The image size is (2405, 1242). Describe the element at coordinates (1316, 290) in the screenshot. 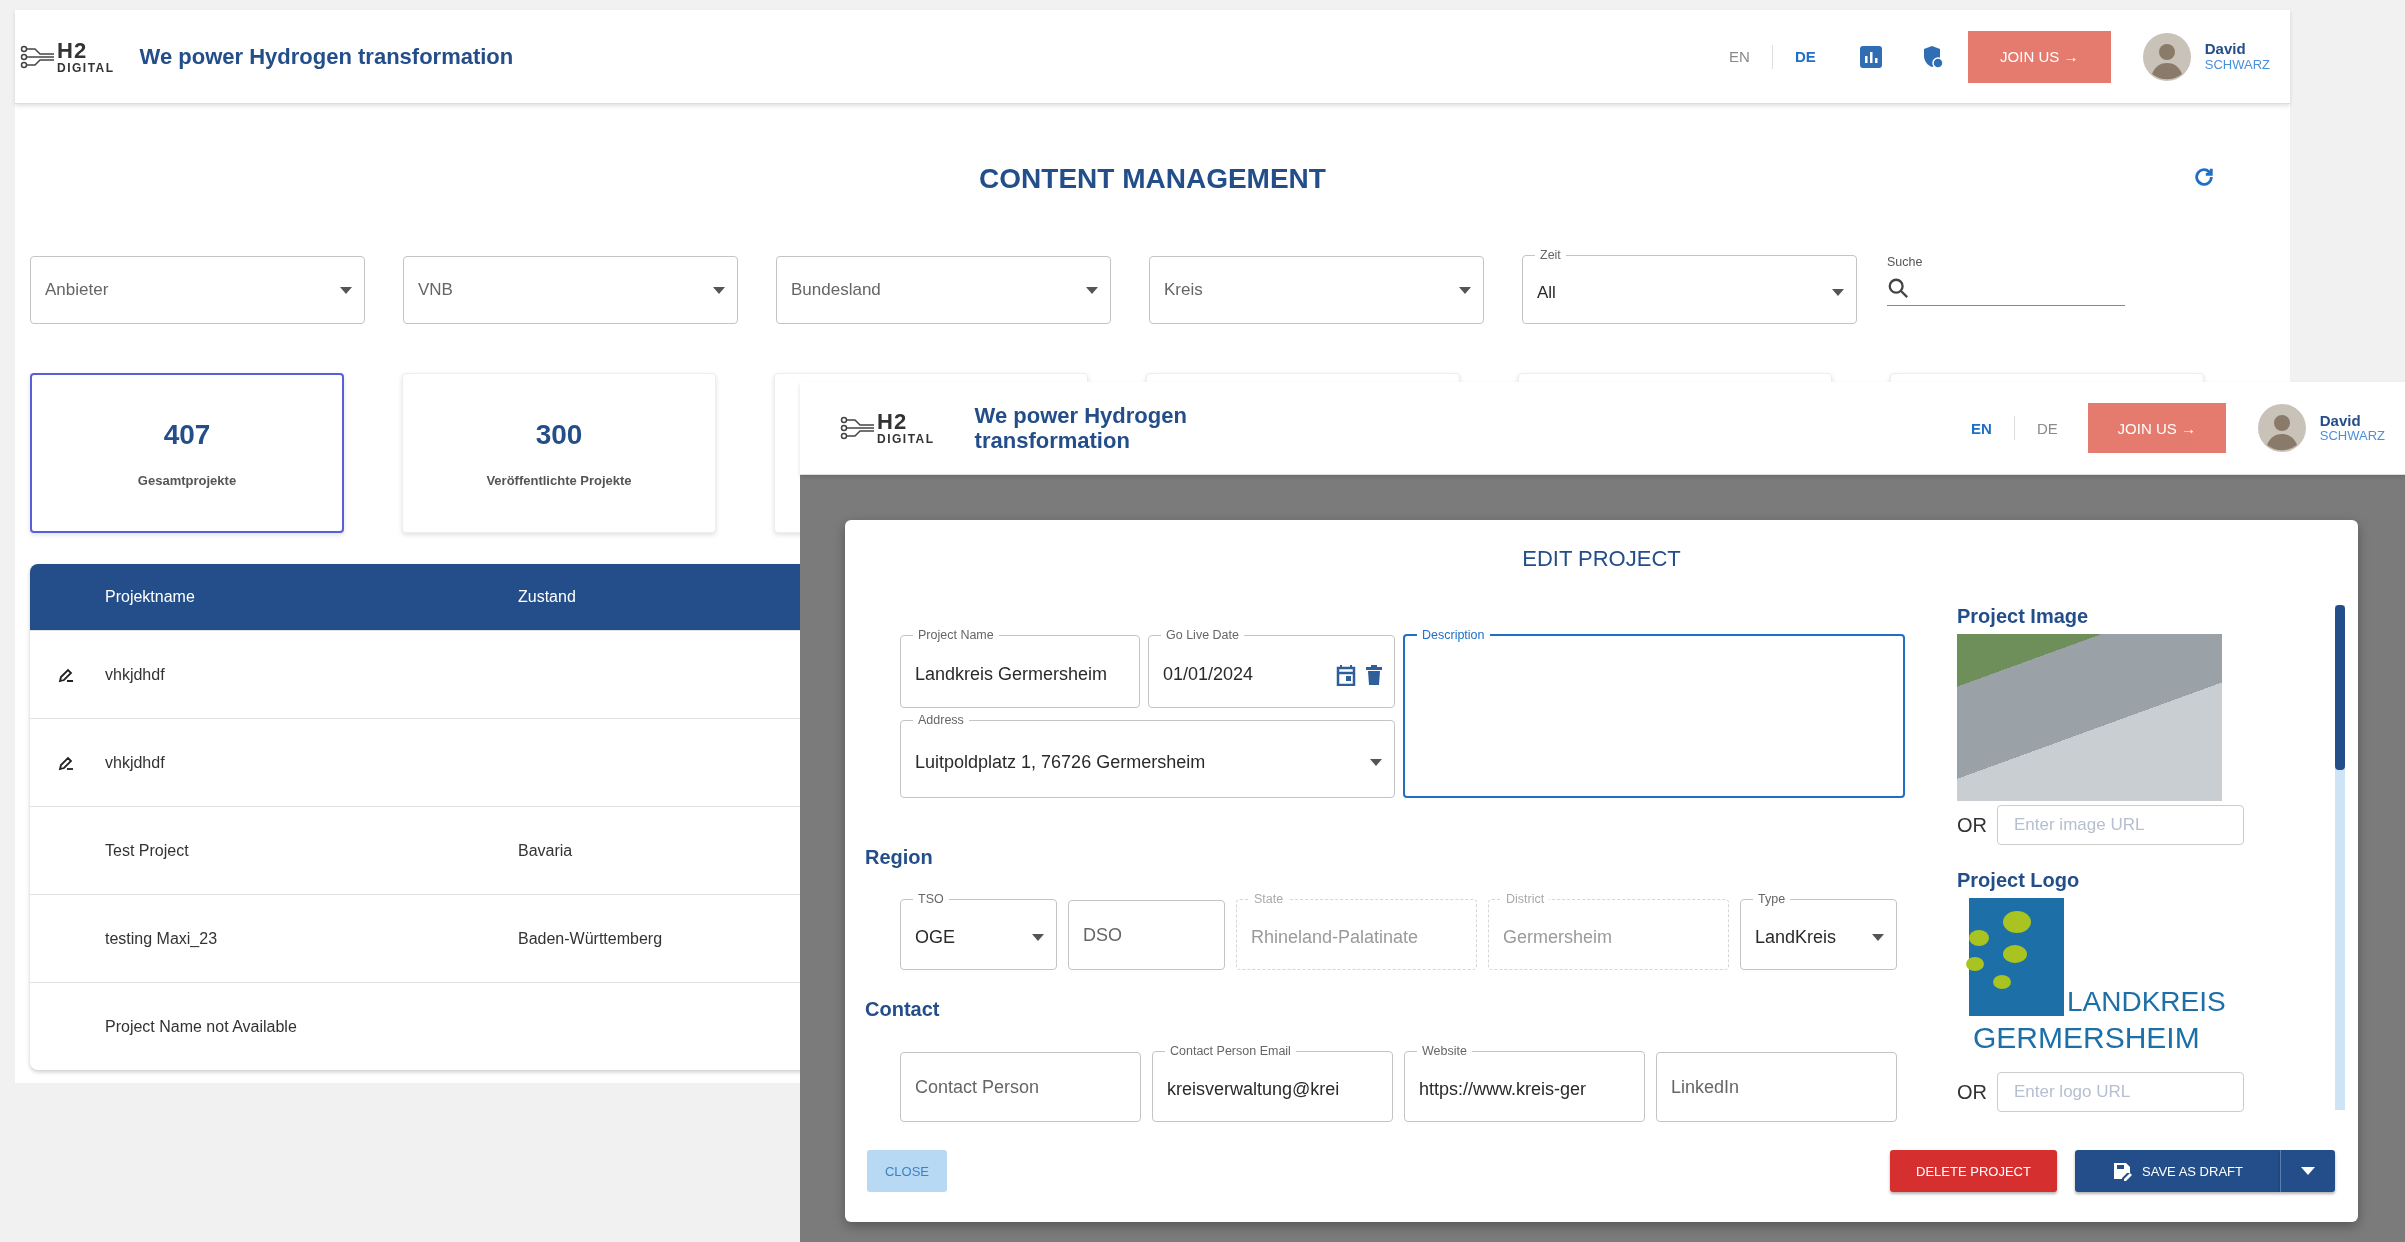

I see `select-field: Kreis` at that location.